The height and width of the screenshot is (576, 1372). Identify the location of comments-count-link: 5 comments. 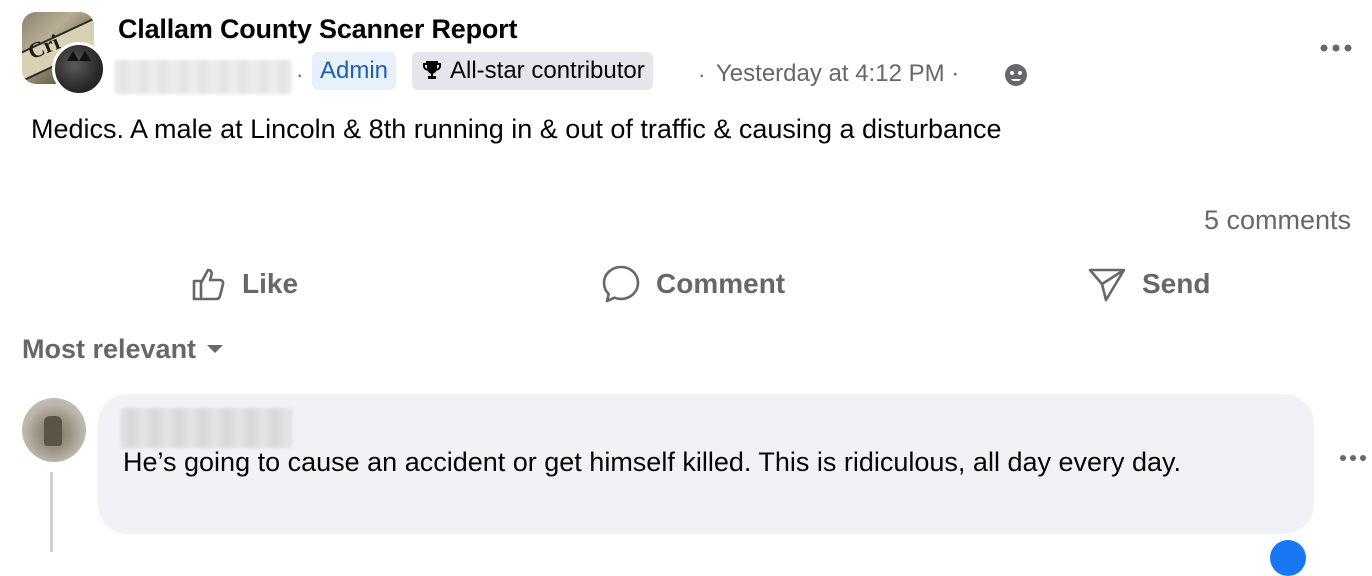
(1277, 220).